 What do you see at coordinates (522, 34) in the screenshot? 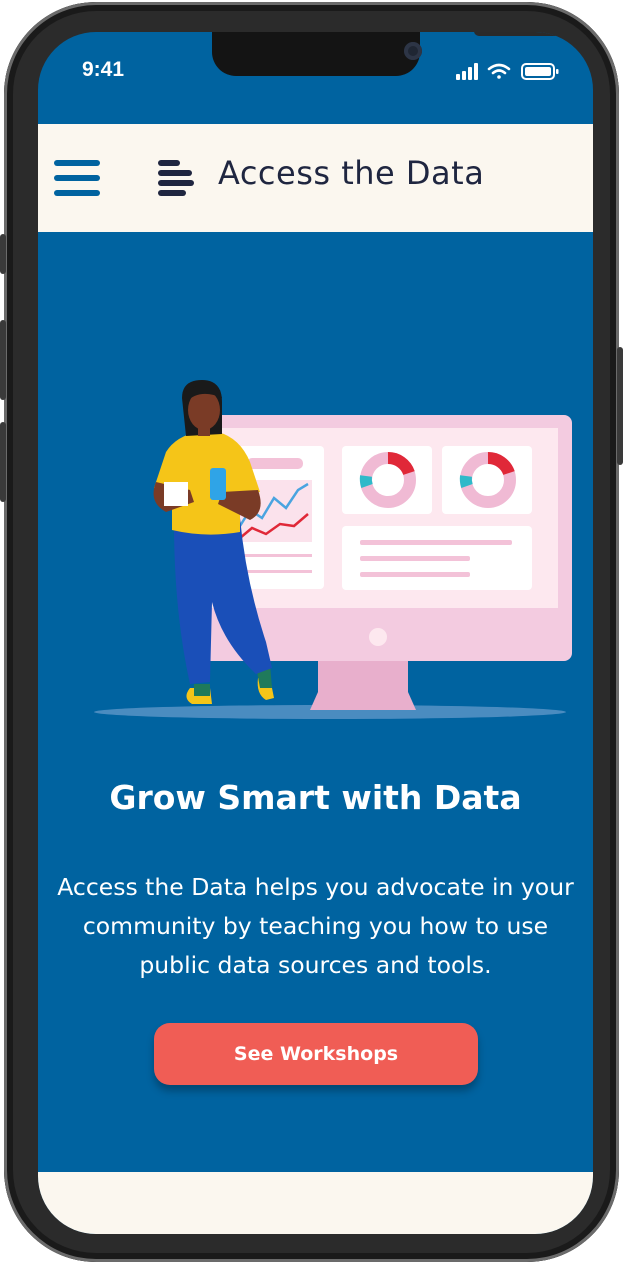
I see `speaker` at bounding box center [522, 34].